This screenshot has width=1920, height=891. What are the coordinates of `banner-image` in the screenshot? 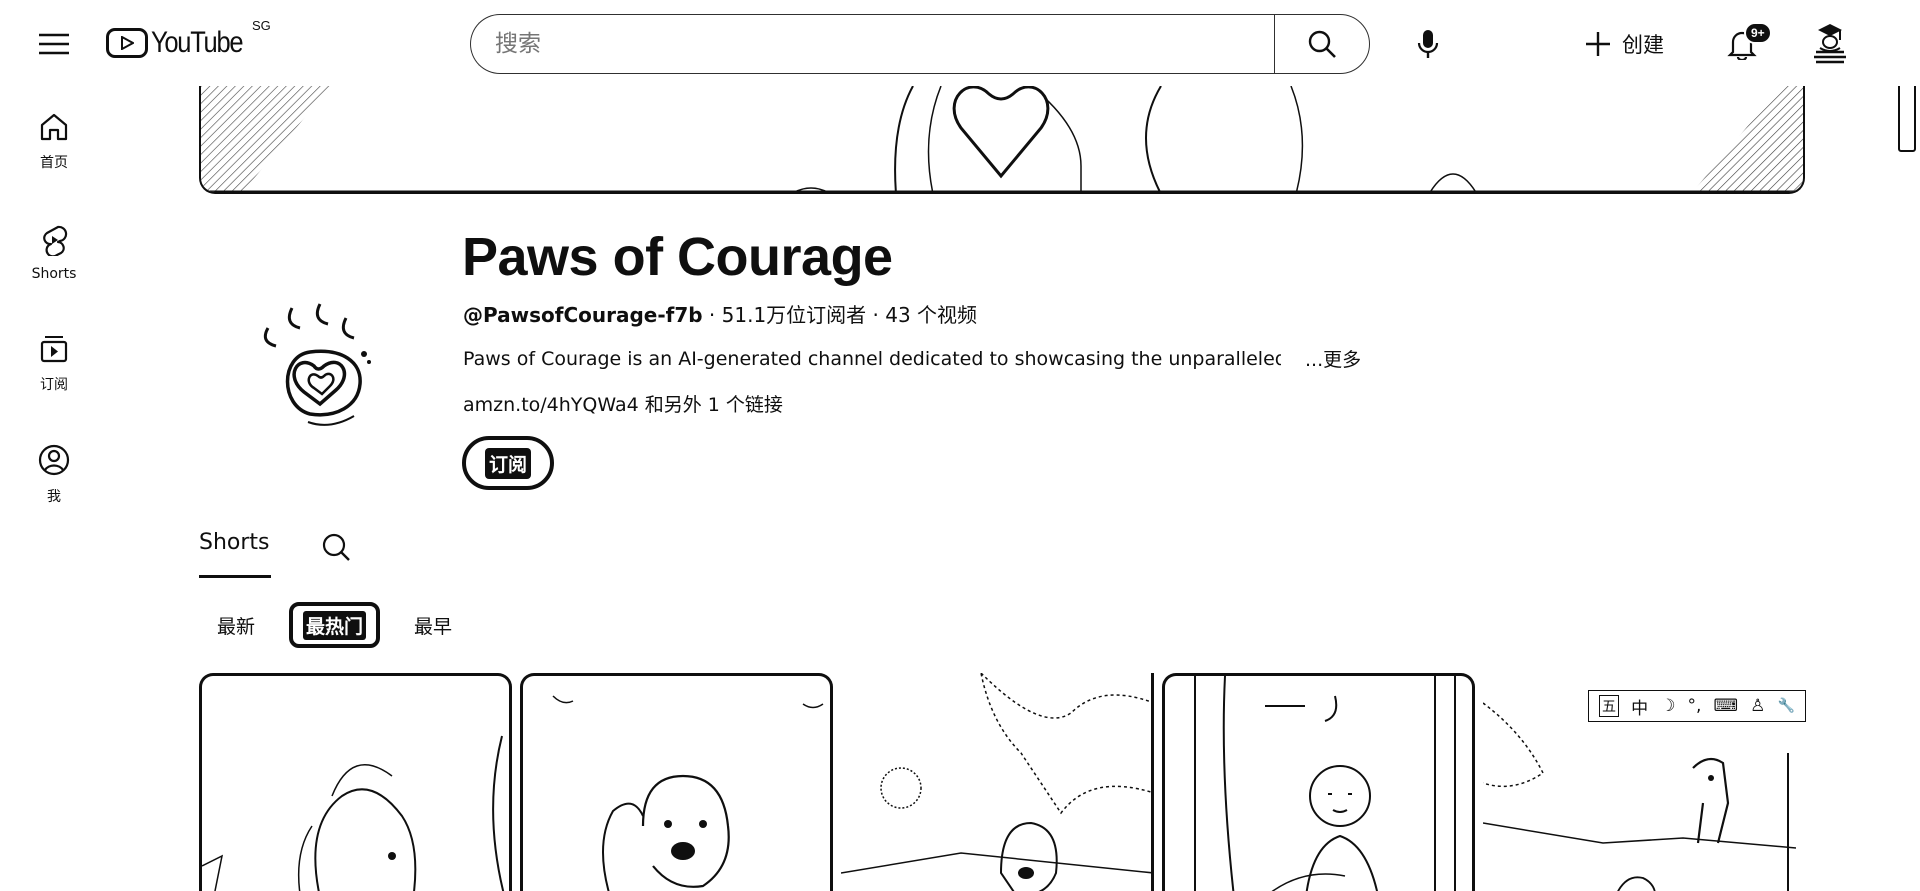 It's located at (1002, 139).